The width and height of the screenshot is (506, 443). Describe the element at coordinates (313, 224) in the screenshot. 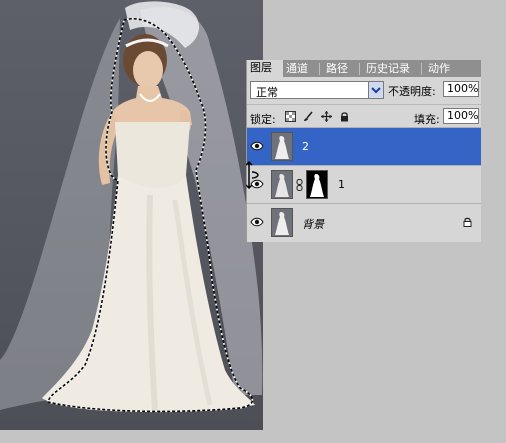

I see `layer-name: 背景` at that location.